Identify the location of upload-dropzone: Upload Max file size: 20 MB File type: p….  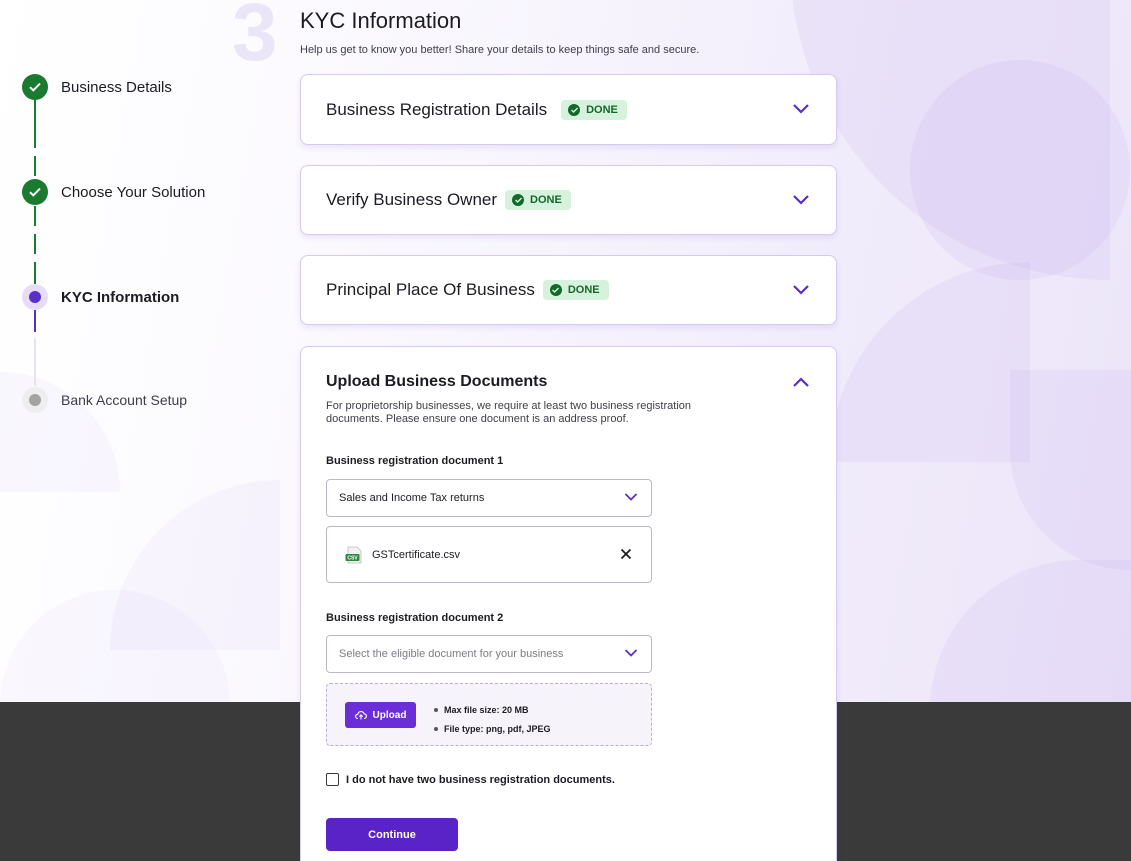
(489, 714).